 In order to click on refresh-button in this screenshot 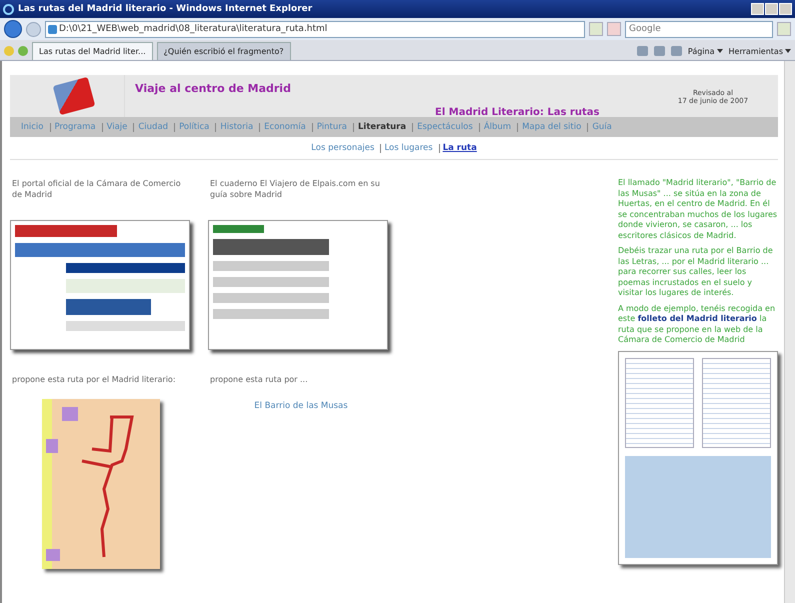, I will do `click(596, 29)`.